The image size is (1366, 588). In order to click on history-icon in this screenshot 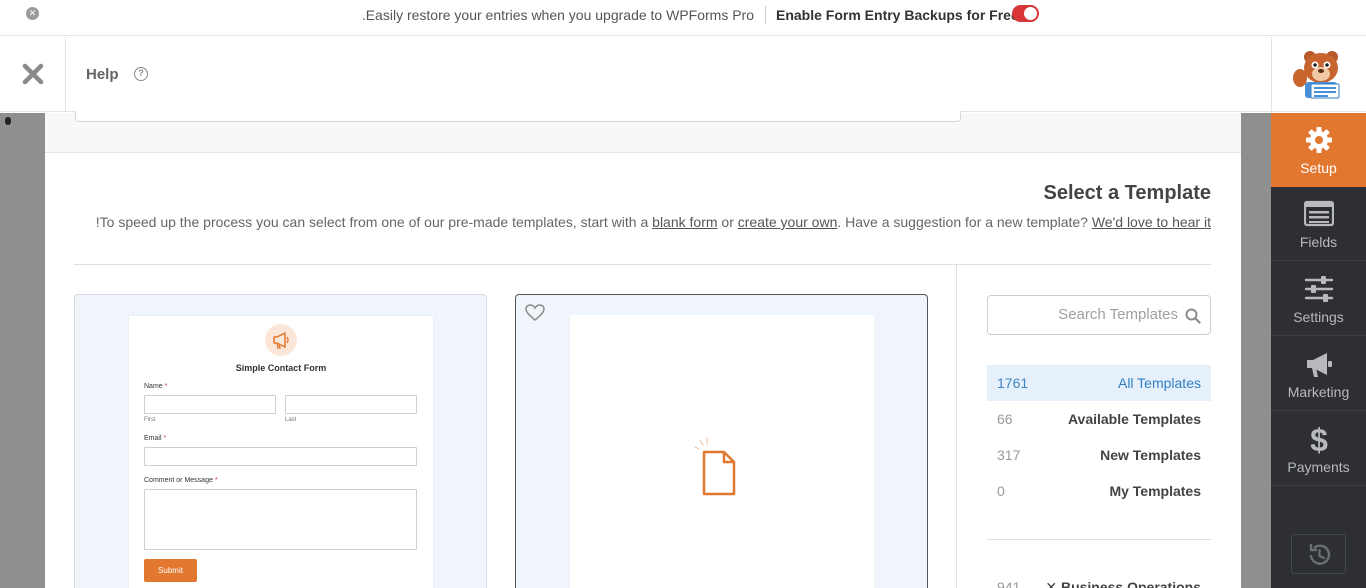, I will do `click(1320, 554)`.